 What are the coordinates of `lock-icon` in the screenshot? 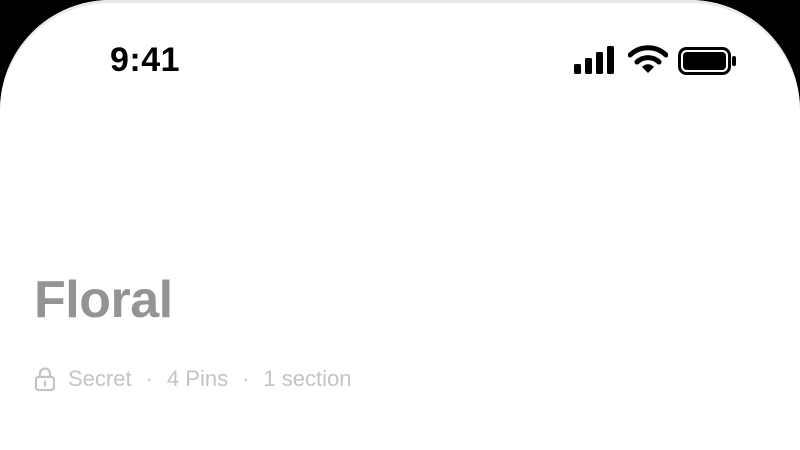 It's located at (45, 379).